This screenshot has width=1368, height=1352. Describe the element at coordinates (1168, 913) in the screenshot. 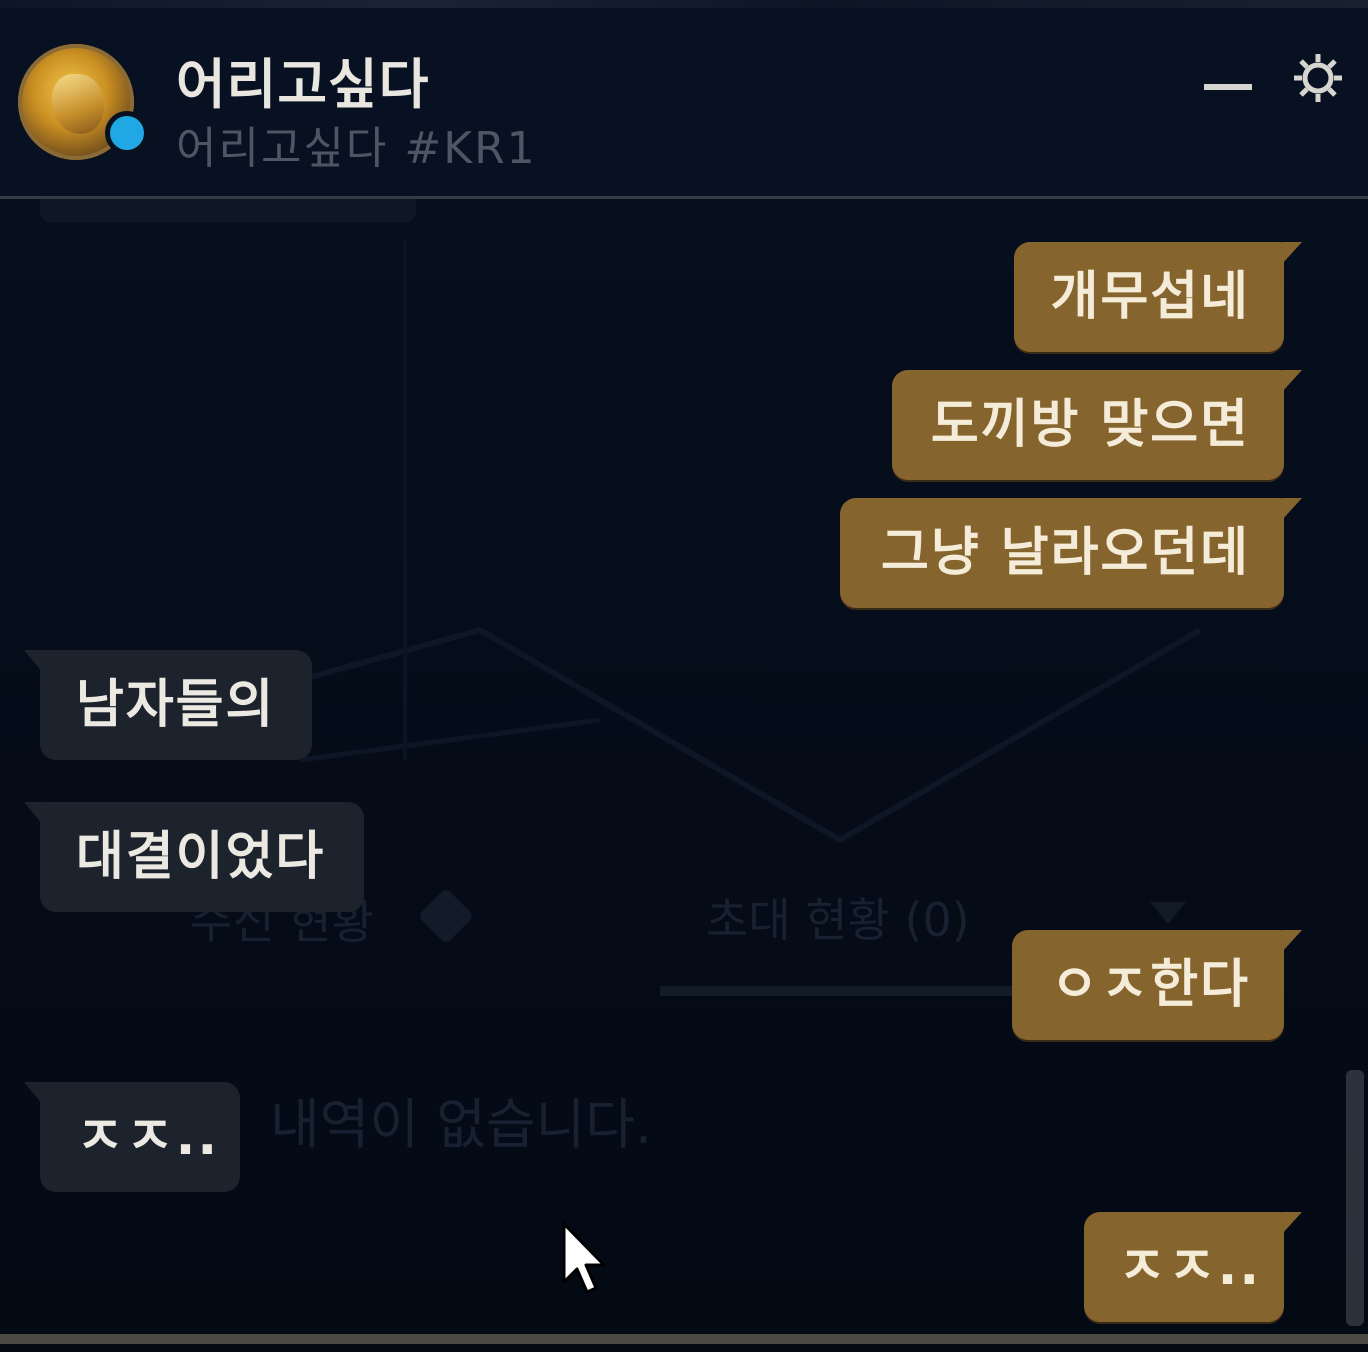

I see `background-dropdown-icon` at that location.